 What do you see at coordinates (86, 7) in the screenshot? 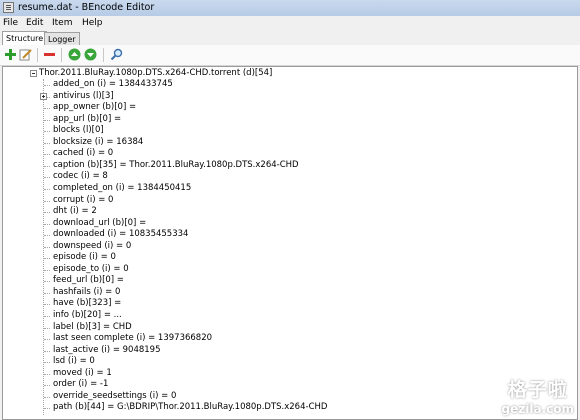
I see `window-title: resume.dat - BEncode Editor` at bounding box center [86, 7].